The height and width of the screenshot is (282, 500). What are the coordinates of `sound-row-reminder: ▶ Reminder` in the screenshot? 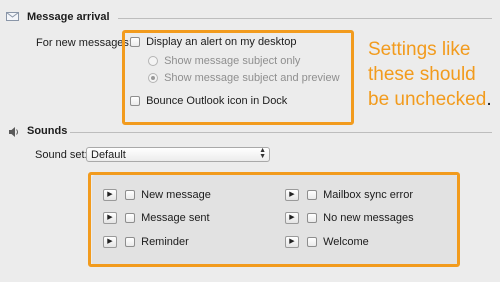 It's located at (146, 243).